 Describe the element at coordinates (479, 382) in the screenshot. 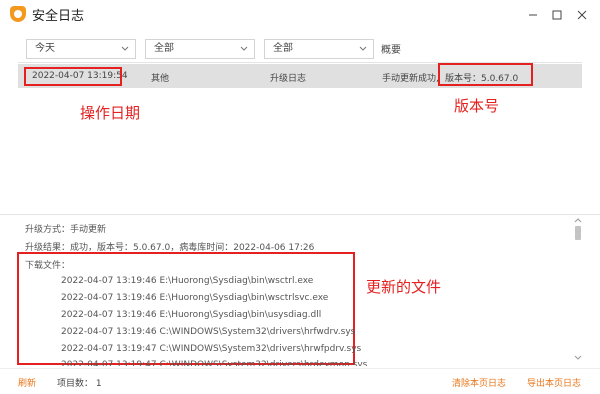

I see `clear-log-button: 清除本页日志` at that location.